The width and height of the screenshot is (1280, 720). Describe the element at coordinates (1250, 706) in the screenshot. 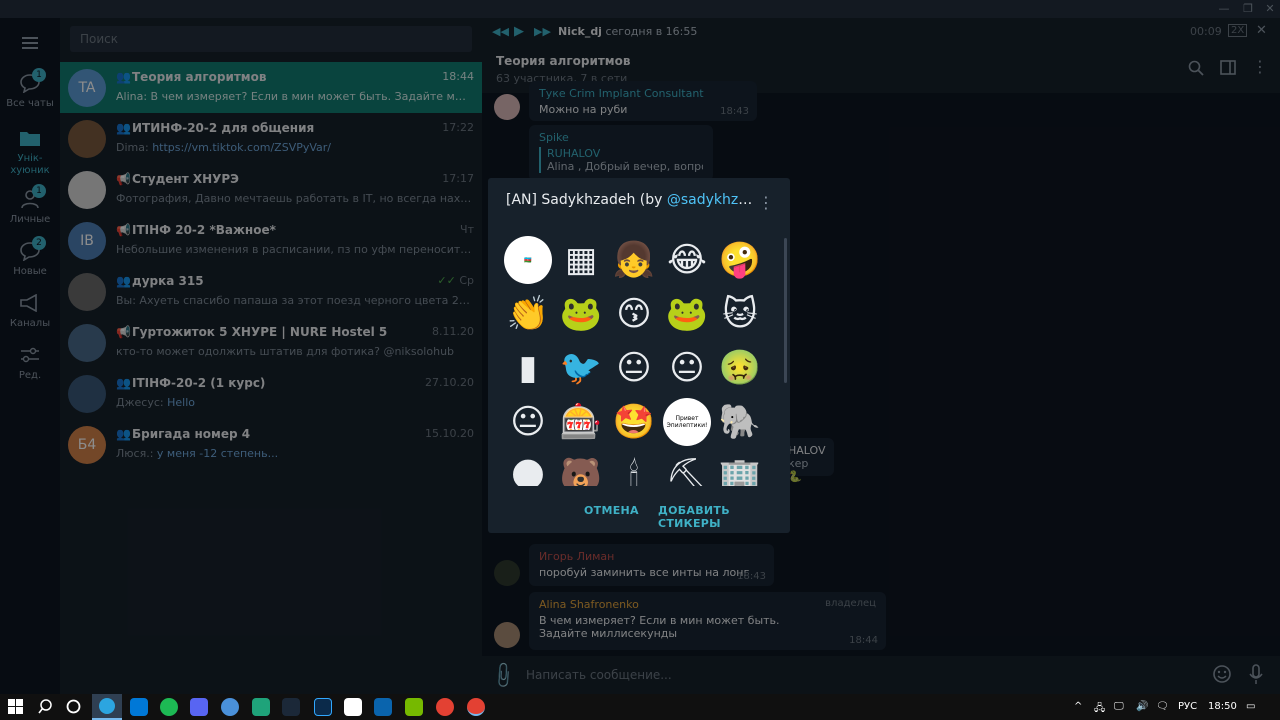

I see `action-center-icon: ▭` at that location.